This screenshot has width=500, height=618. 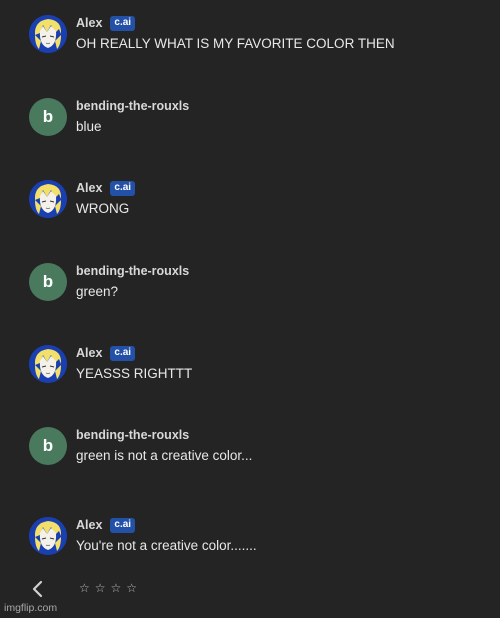 What do you see at coordinates (259, 287) in the screenshot?
I see `message-user: b bending-the-rouxls green?` at bounding box center [259, 287].